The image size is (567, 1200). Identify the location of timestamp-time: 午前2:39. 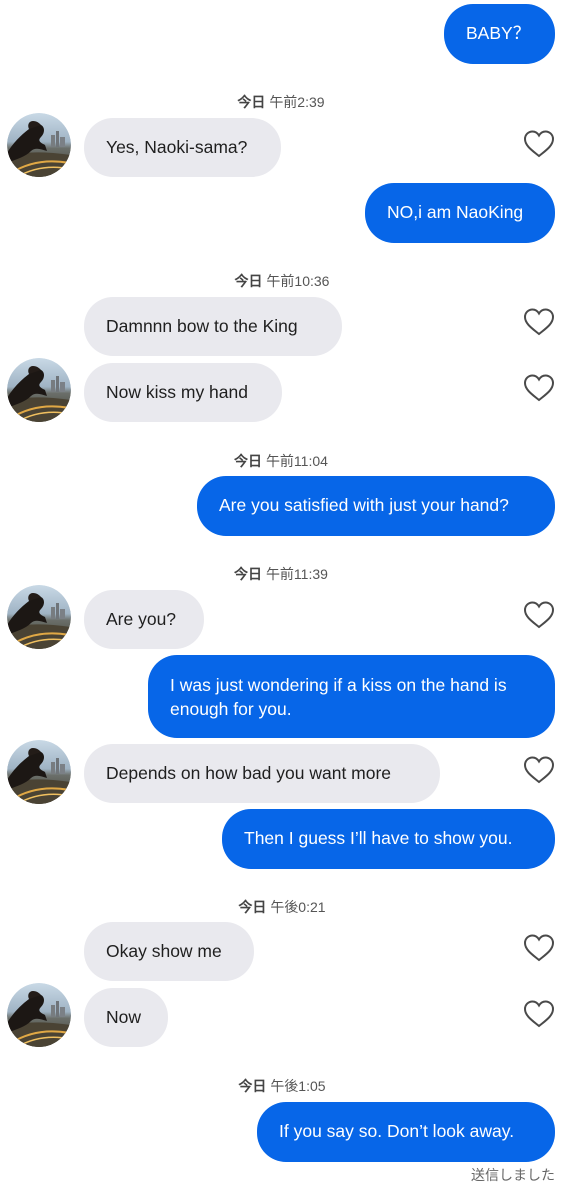
(297, 102).